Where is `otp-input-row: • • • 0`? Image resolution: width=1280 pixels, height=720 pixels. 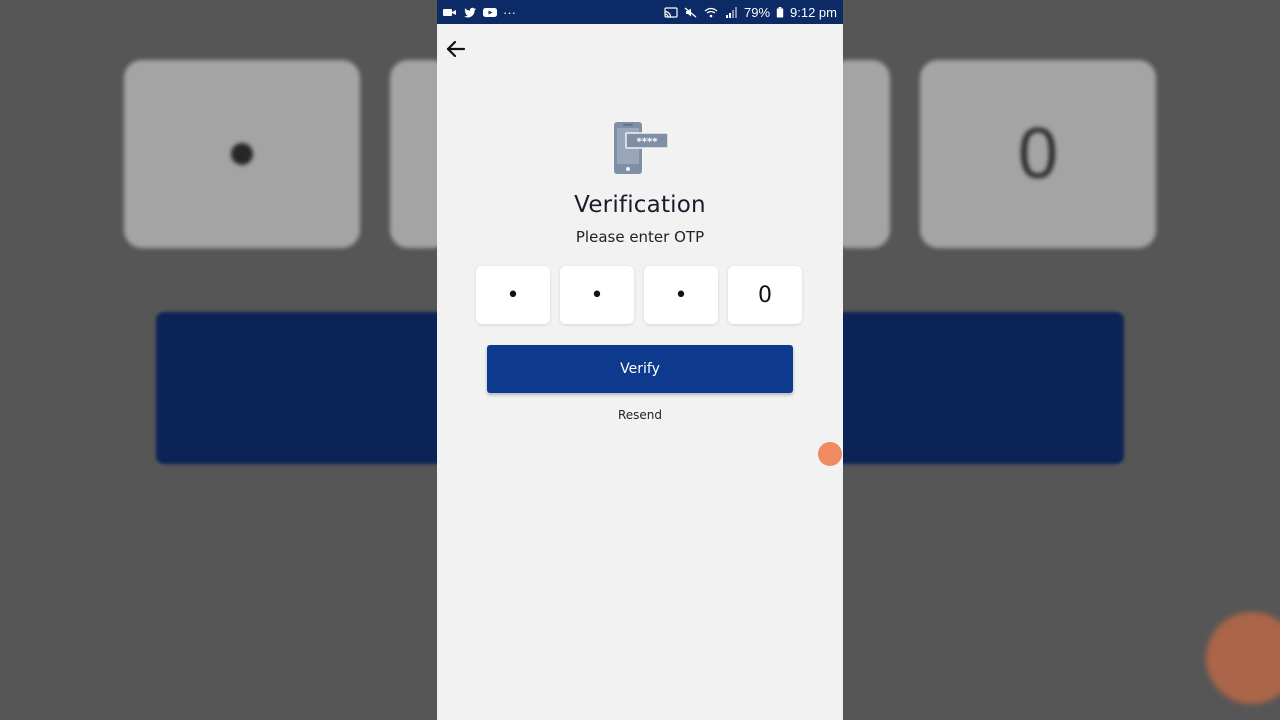 otp-input-row: • • • 0 is located at coordinates (639, 295).